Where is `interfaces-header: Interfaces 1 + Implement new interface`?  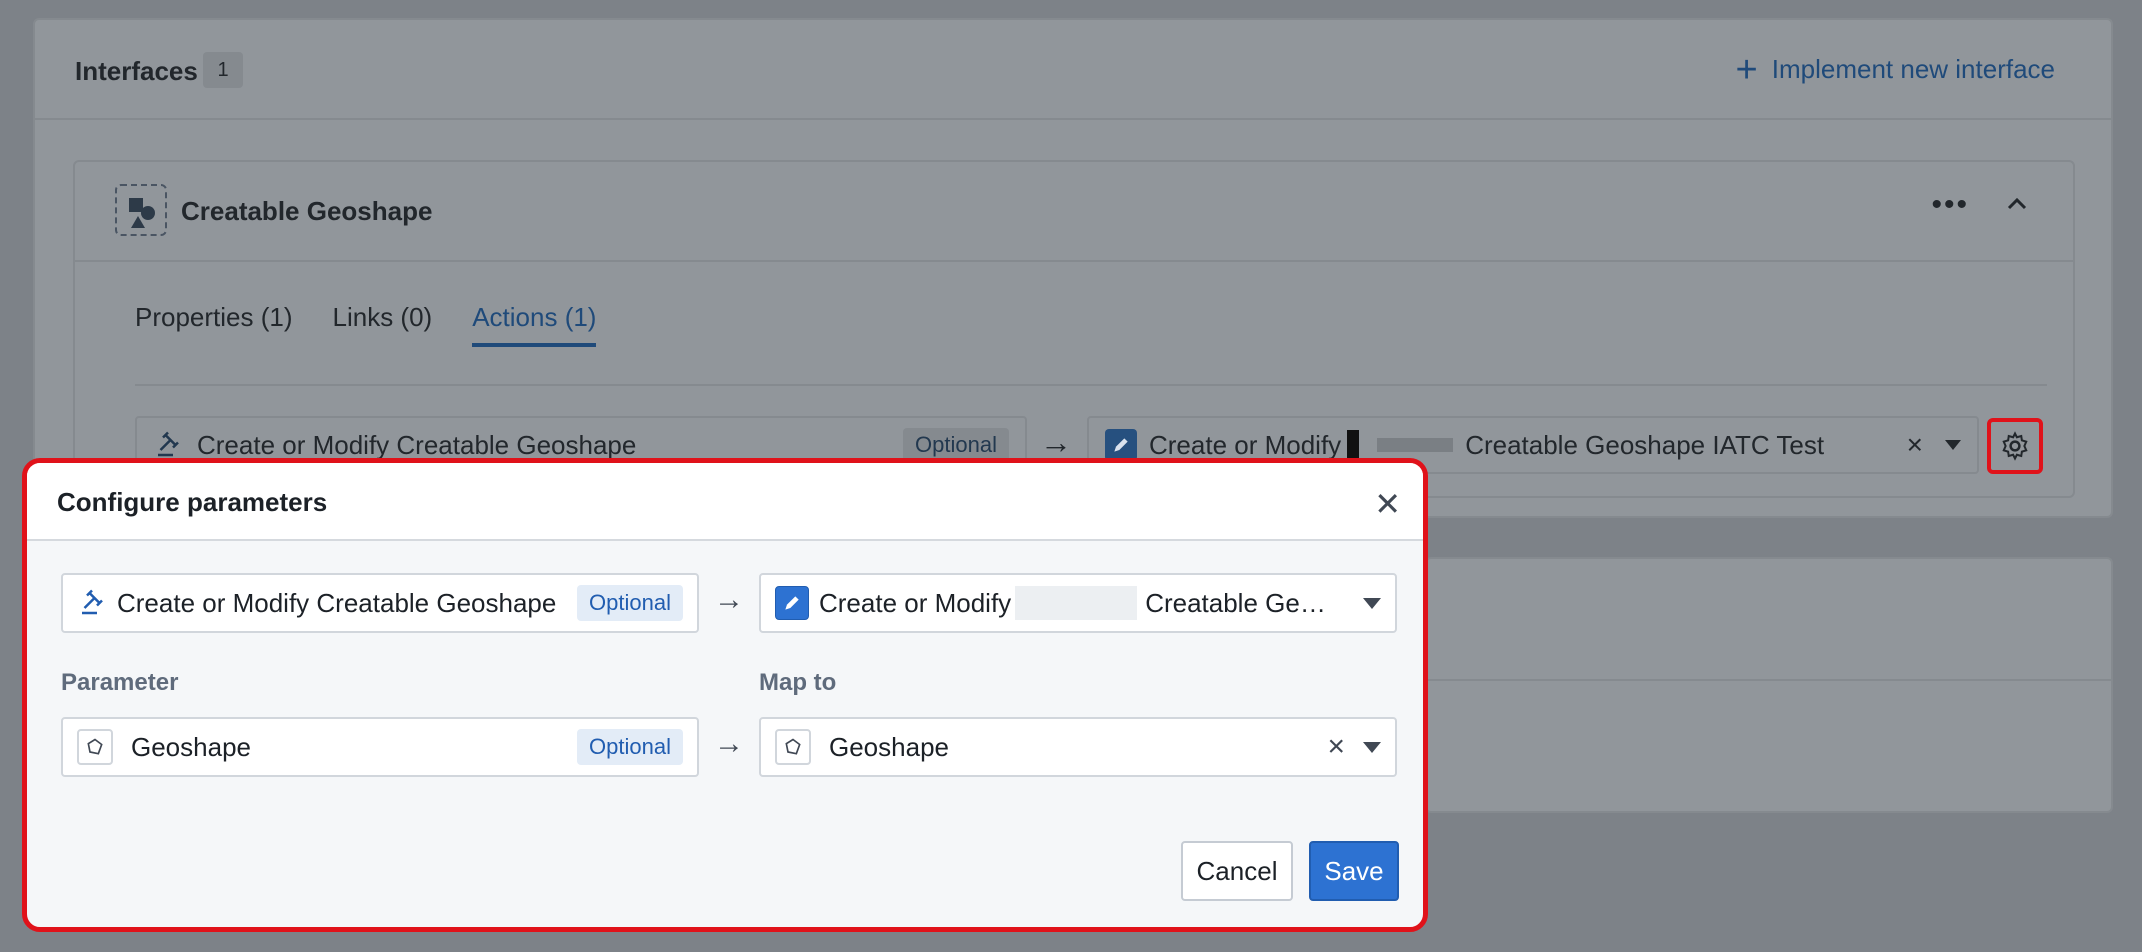
interfaces-header: Interfaces 1 + Implement new interface is located at coordinates (1073, 70).